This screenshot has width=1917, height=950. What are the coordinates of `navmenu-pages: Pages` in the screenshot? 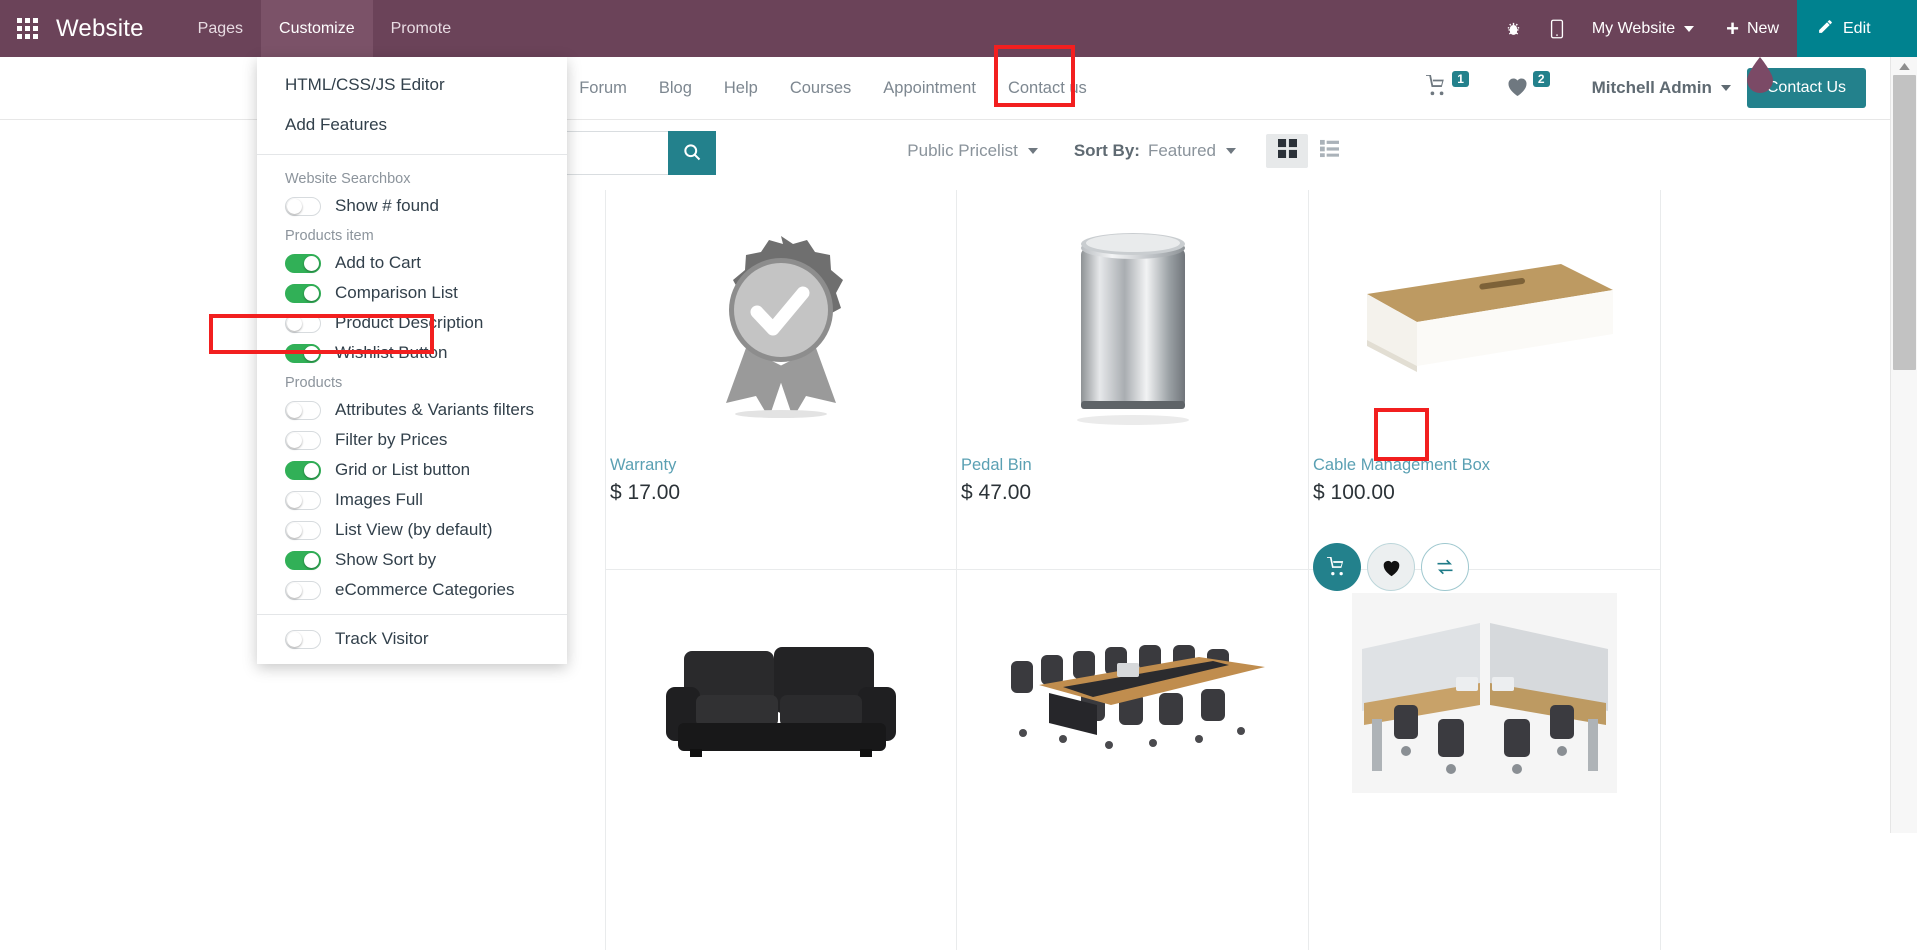 It's located at (220, 28).